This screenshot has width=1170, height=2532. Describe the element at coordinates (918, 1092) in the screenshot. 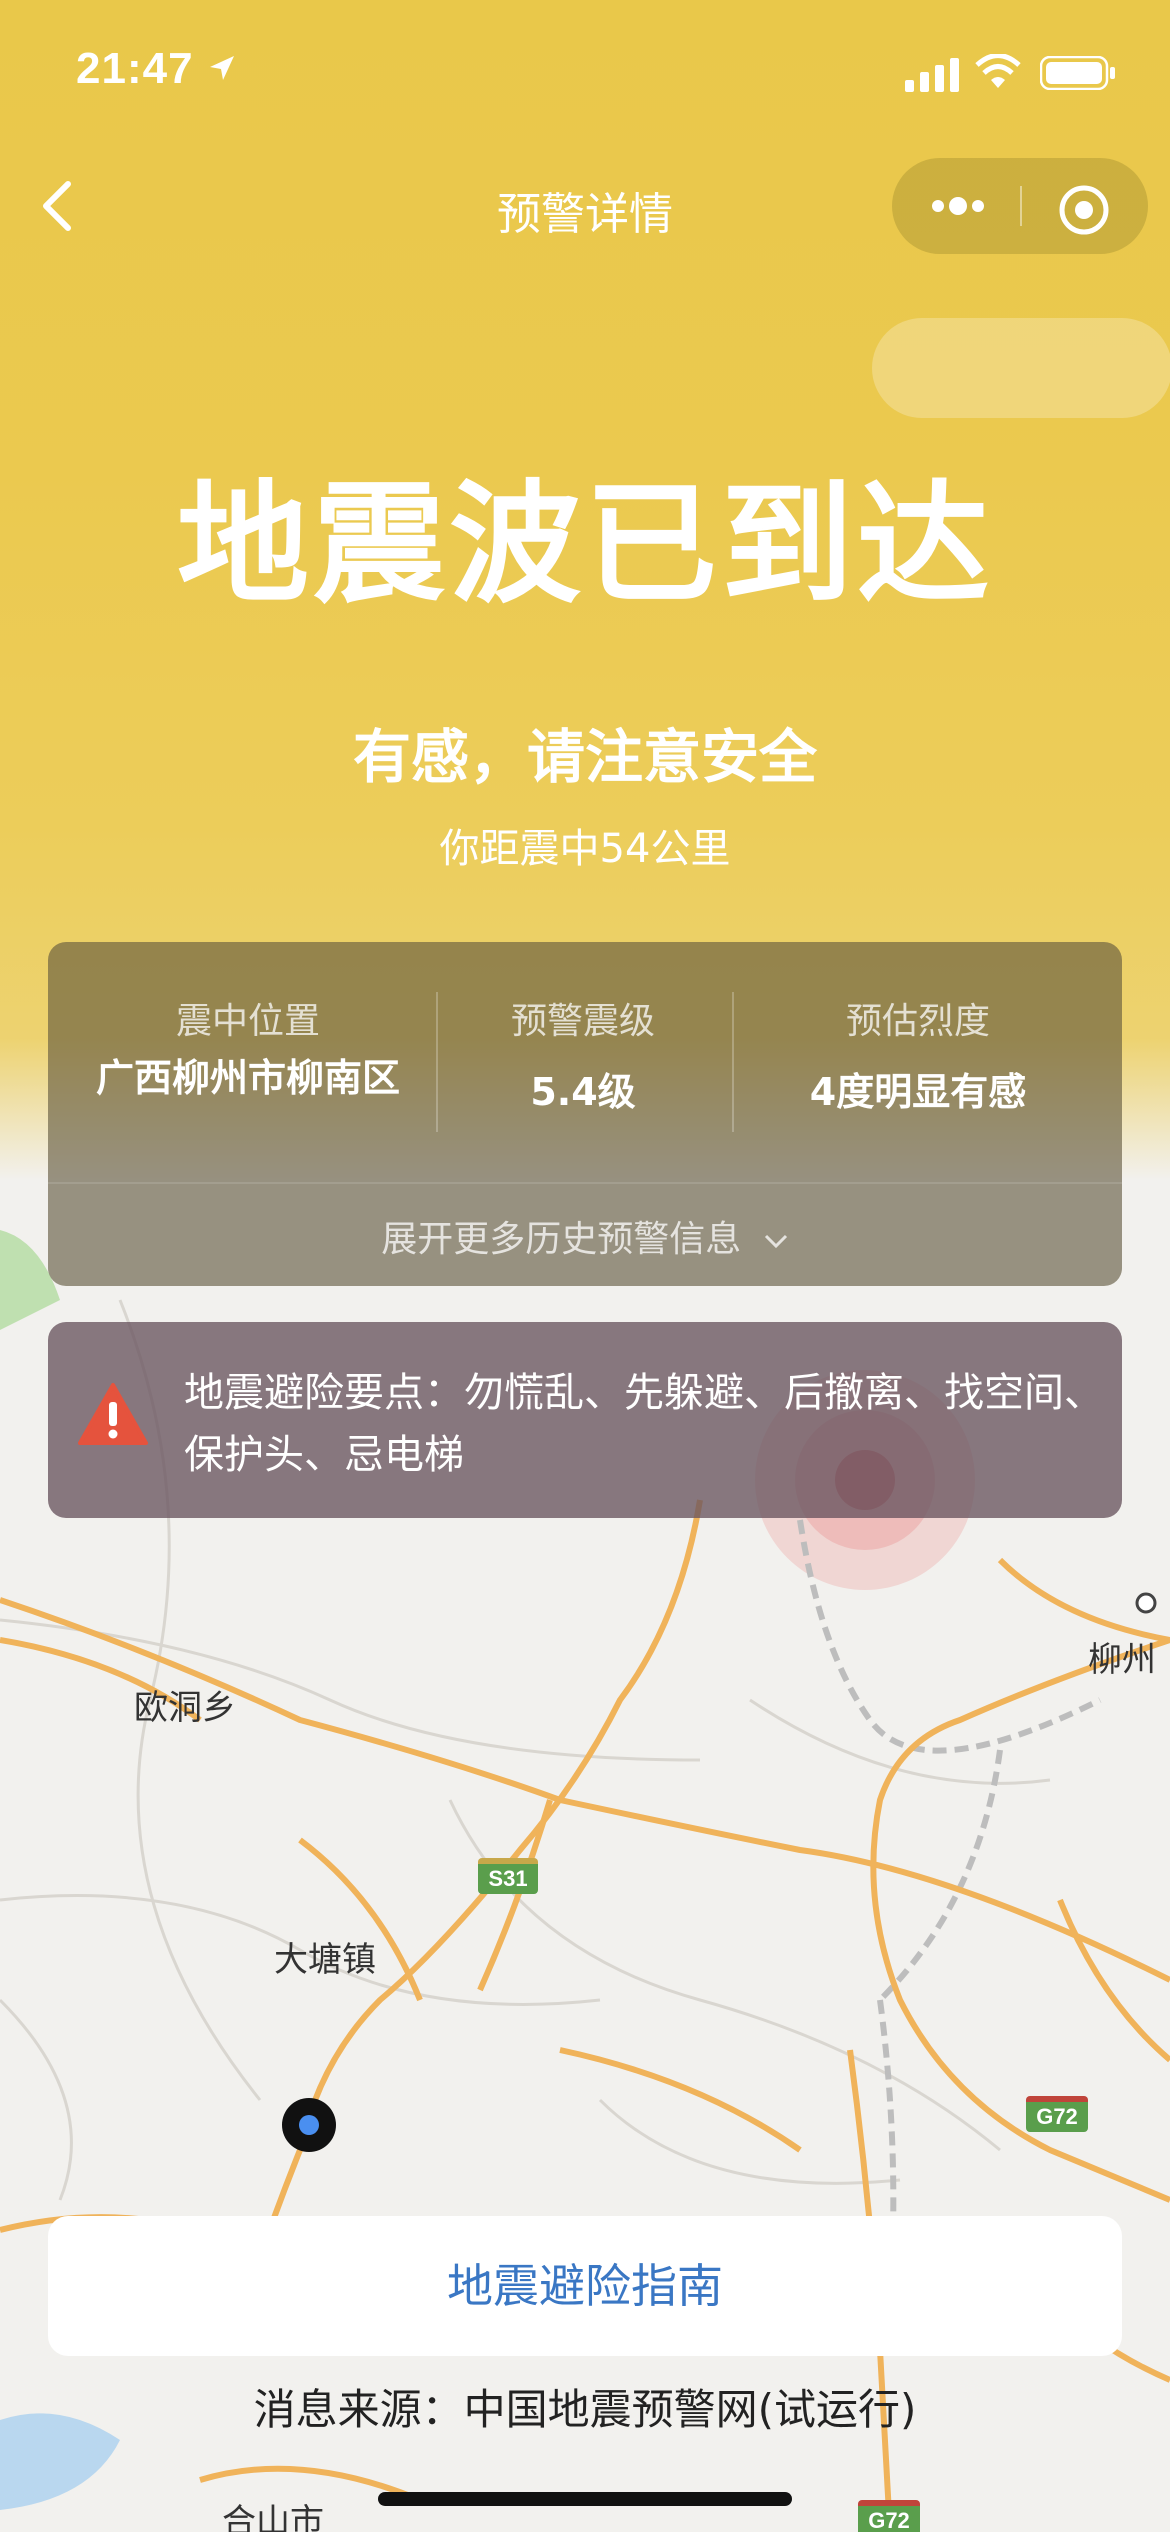

I see `intensity-value: 4度明显有感` at that location.